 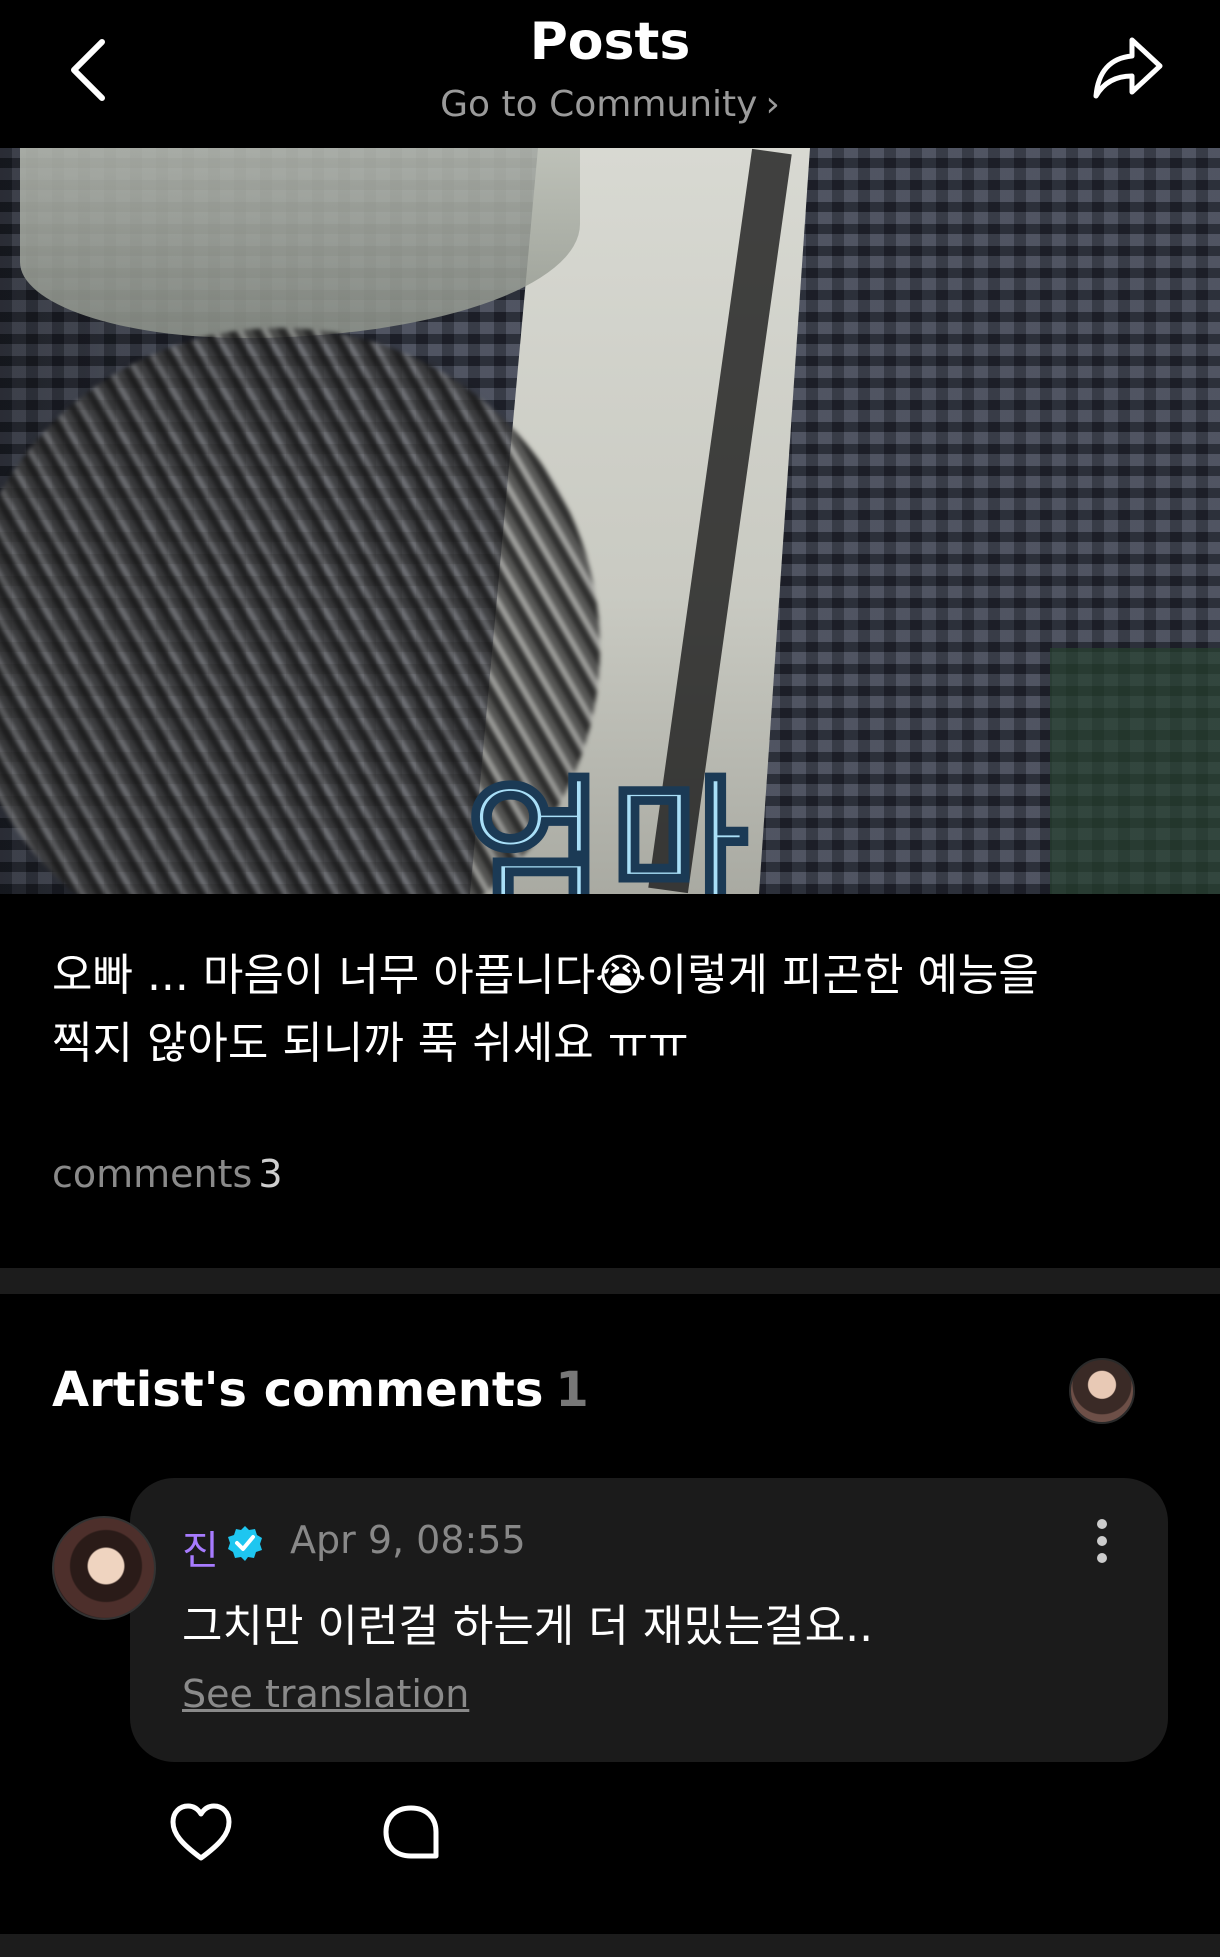 What do you see at coordinates (200, 1547) in the screenshot?
I see `comment-author-name: 진` at bounding box center [200, 1547].